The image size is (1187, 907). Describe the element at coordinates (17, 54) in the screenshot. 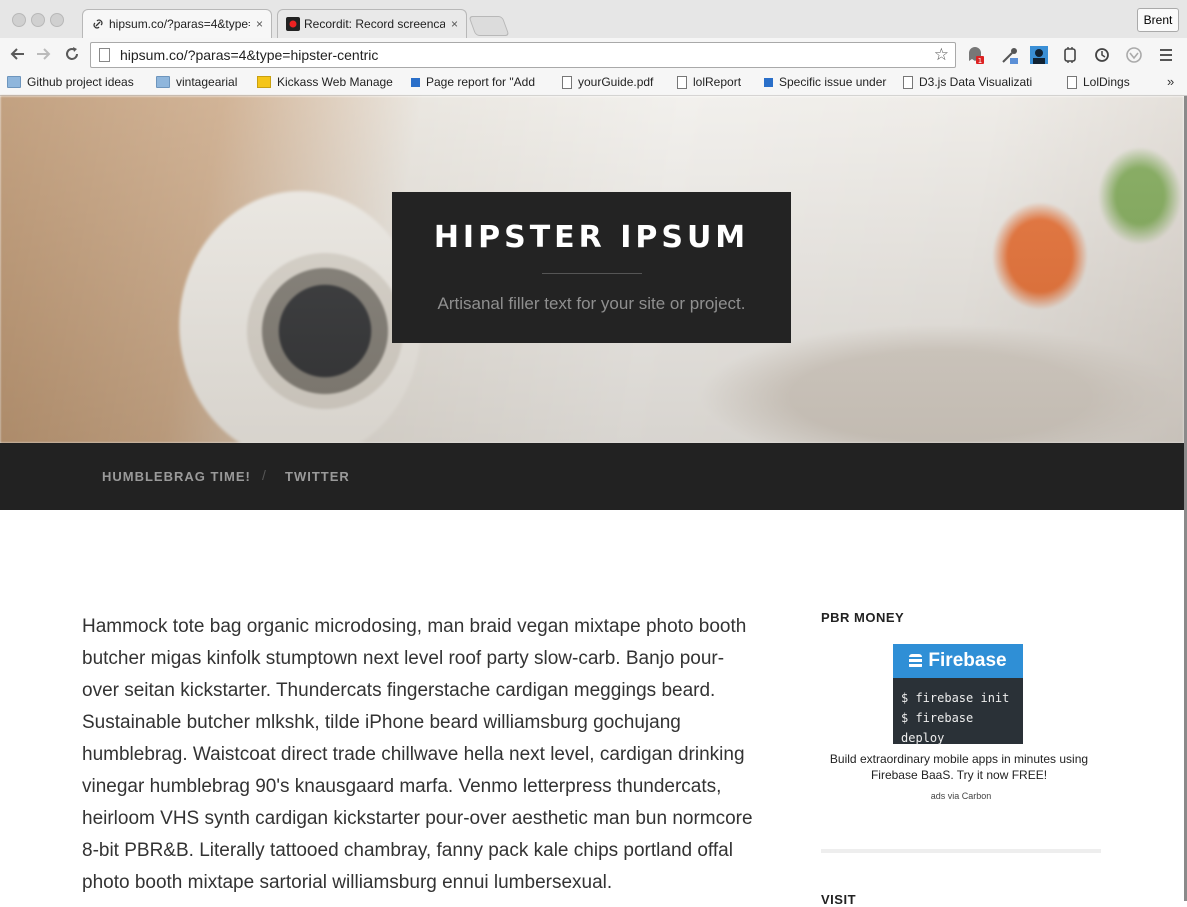

I see `back-icon` at that location.